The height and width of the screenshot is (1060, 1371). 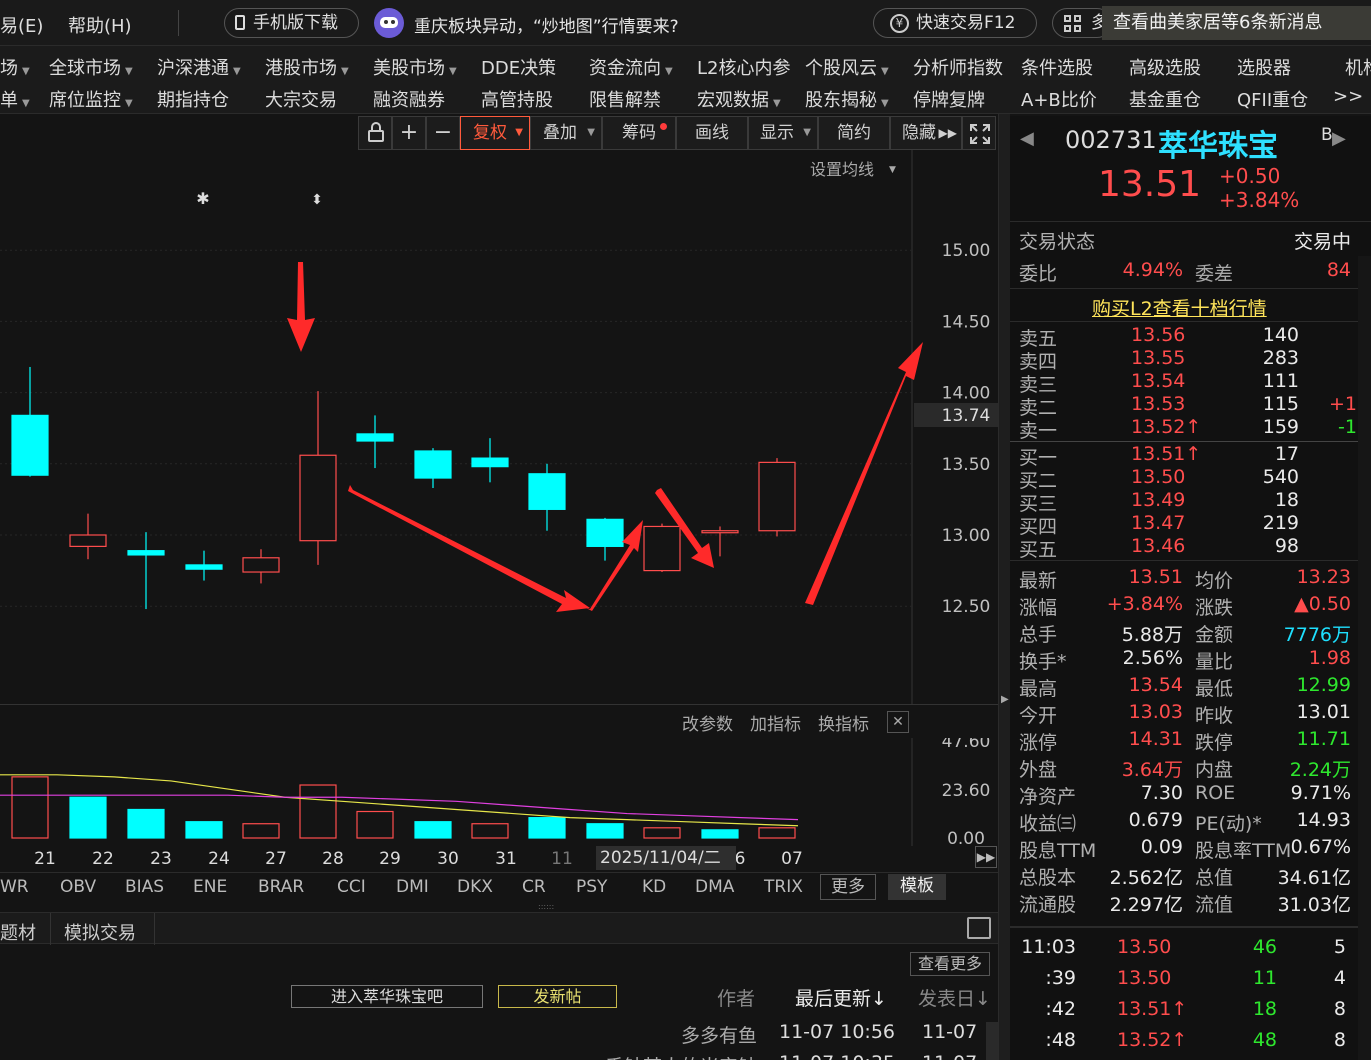 I want to click on nav-item: 机构, so click(x=1358, y=67).